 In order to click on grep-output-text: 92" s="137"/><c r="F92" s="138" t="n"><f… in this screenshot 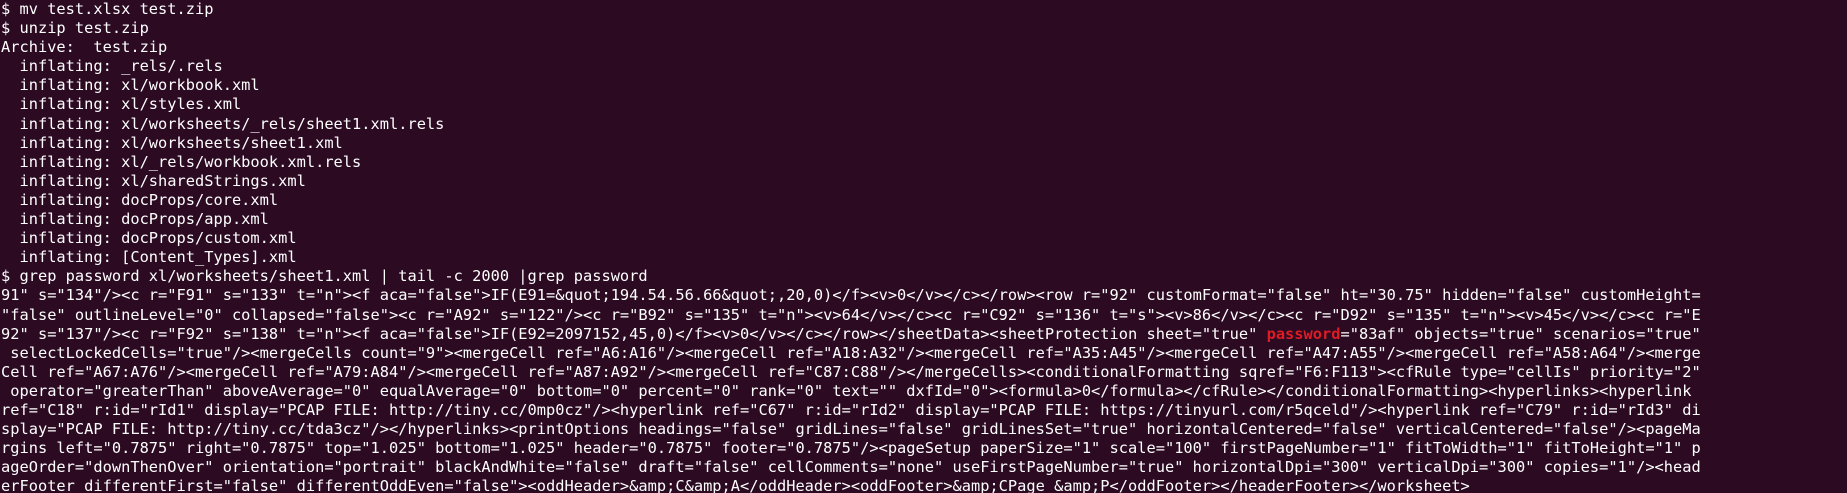, I will do `click(634, 333)`.